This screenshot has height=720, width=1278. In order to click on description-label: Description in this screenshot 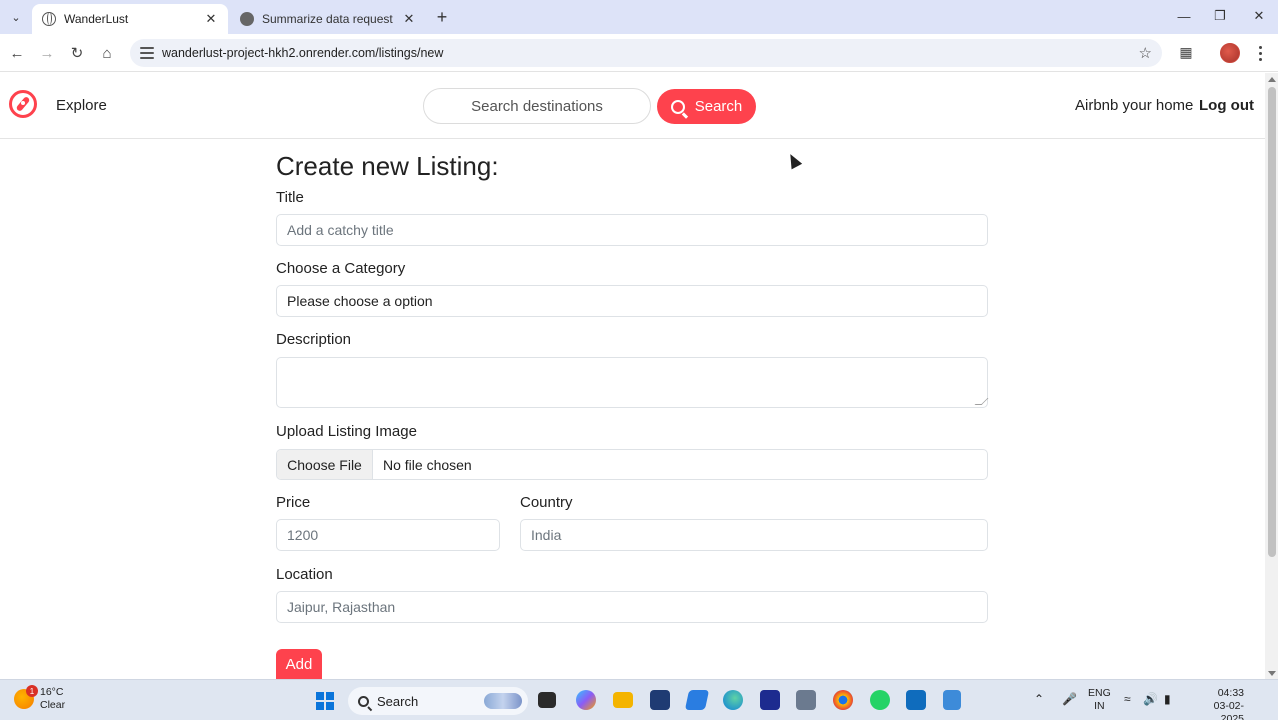, I will do `click(314, 339)`.